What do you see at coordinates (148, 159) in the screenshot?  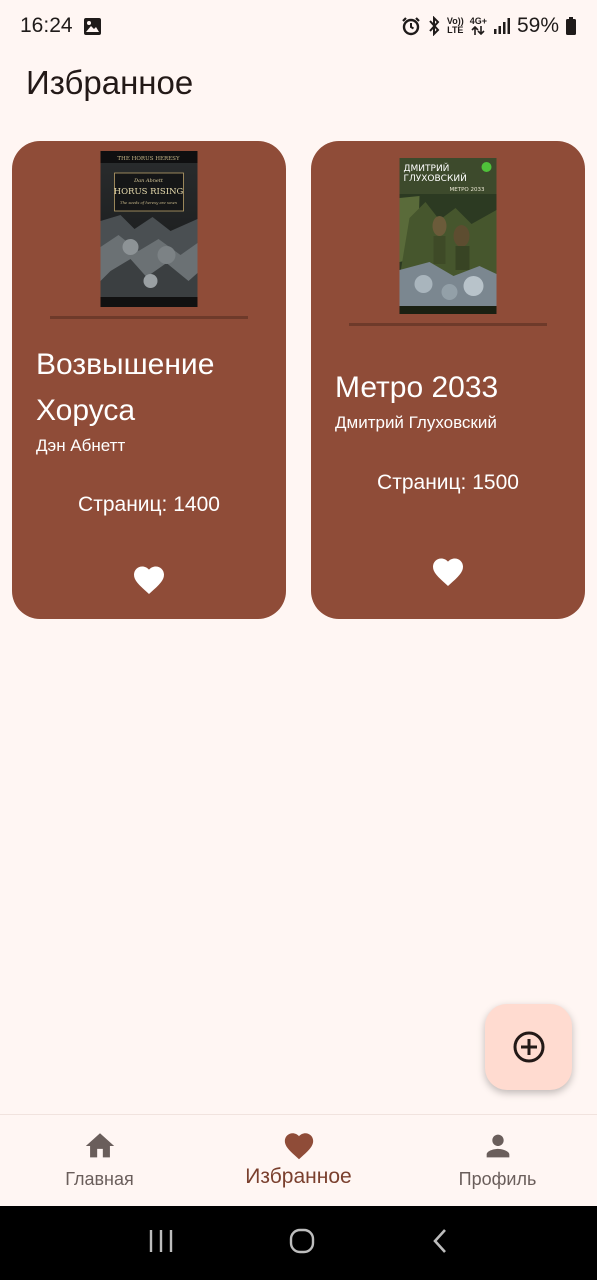 I see `cover-series-text: THE HORUS HERESY` at bounding box center [148, 159].